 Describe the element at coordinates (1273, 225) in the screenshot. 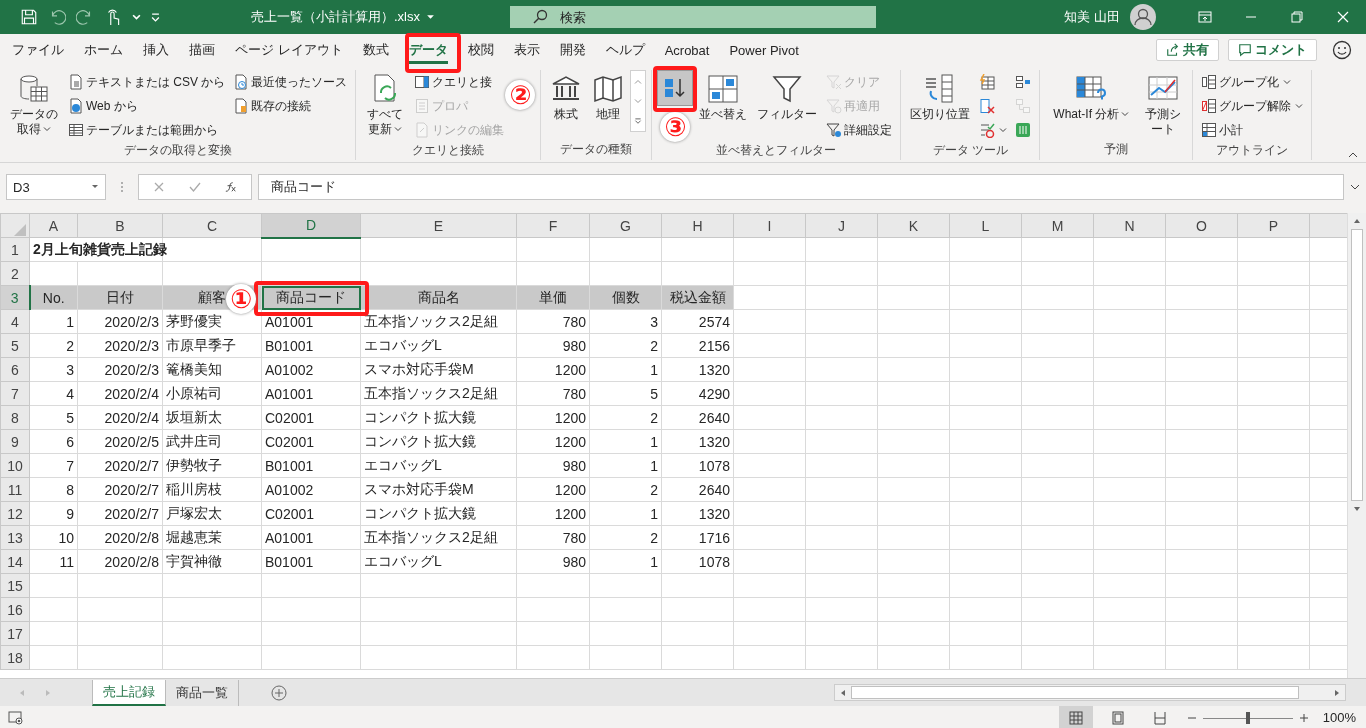

I see `column-header: P` at that location.